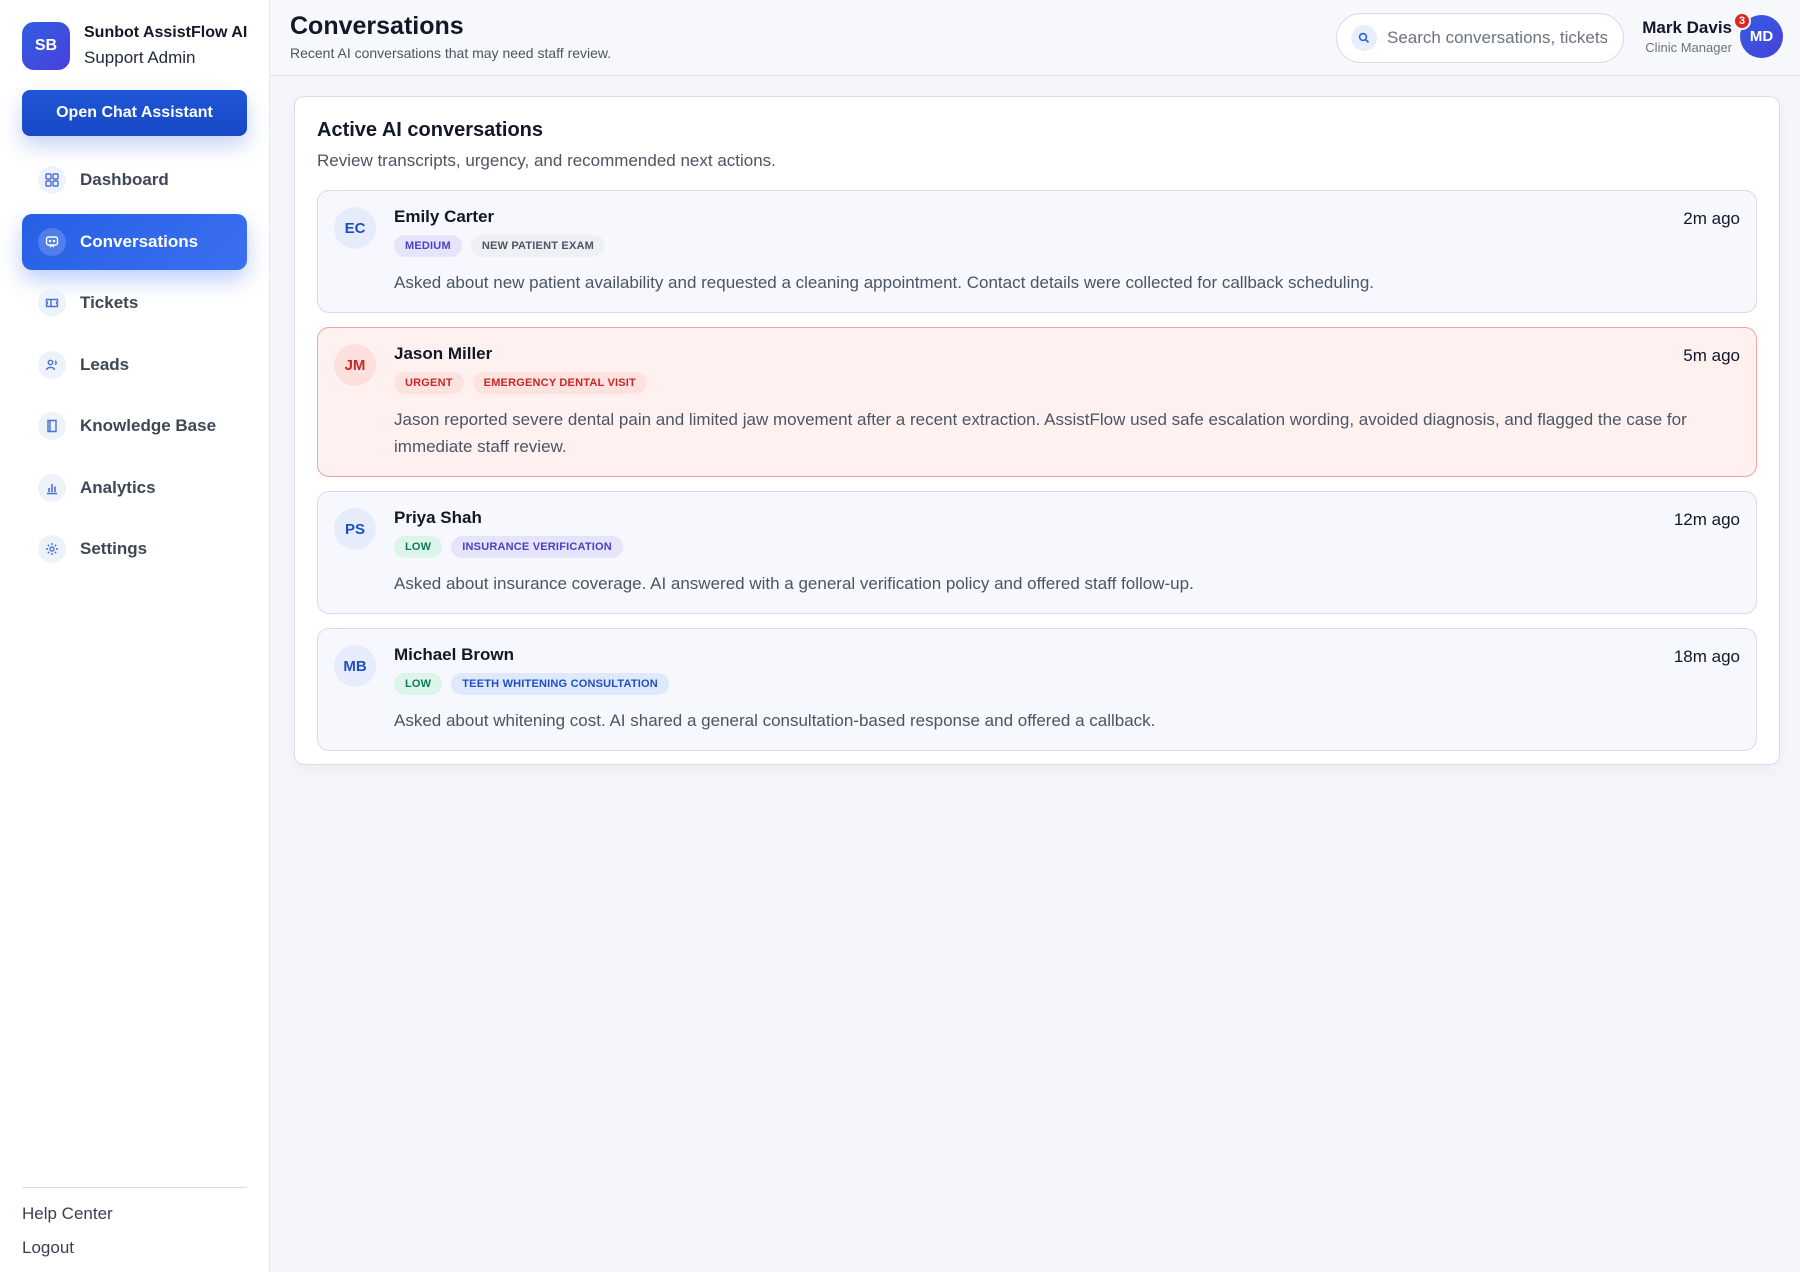 The width and height of the screenshot is (1800, 1272). I want to click on search-icon, so click(1364, 38).